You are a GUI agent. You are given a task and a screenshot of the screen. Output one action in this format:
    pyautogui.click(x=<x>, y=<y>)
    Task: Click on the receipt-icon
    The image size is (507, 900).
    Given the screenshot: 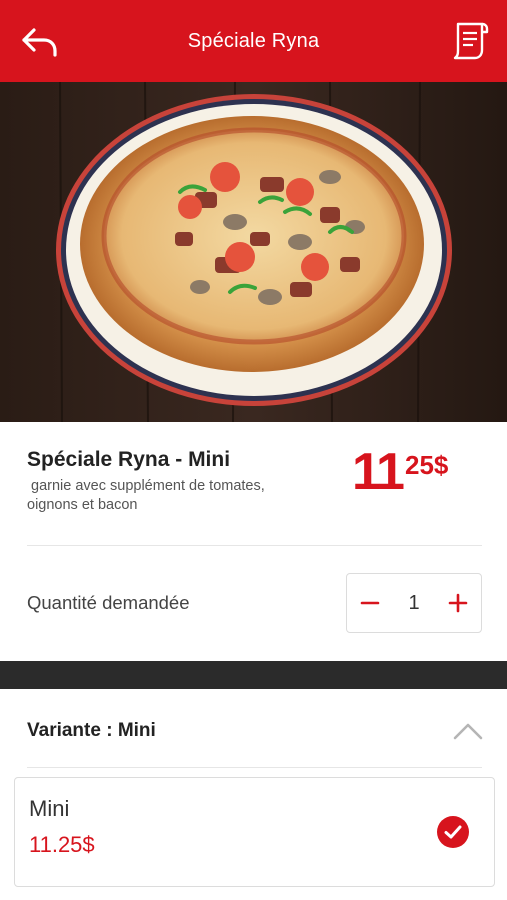 What is the action you would take?
    pyautogui.click(x=469, y=41)
    